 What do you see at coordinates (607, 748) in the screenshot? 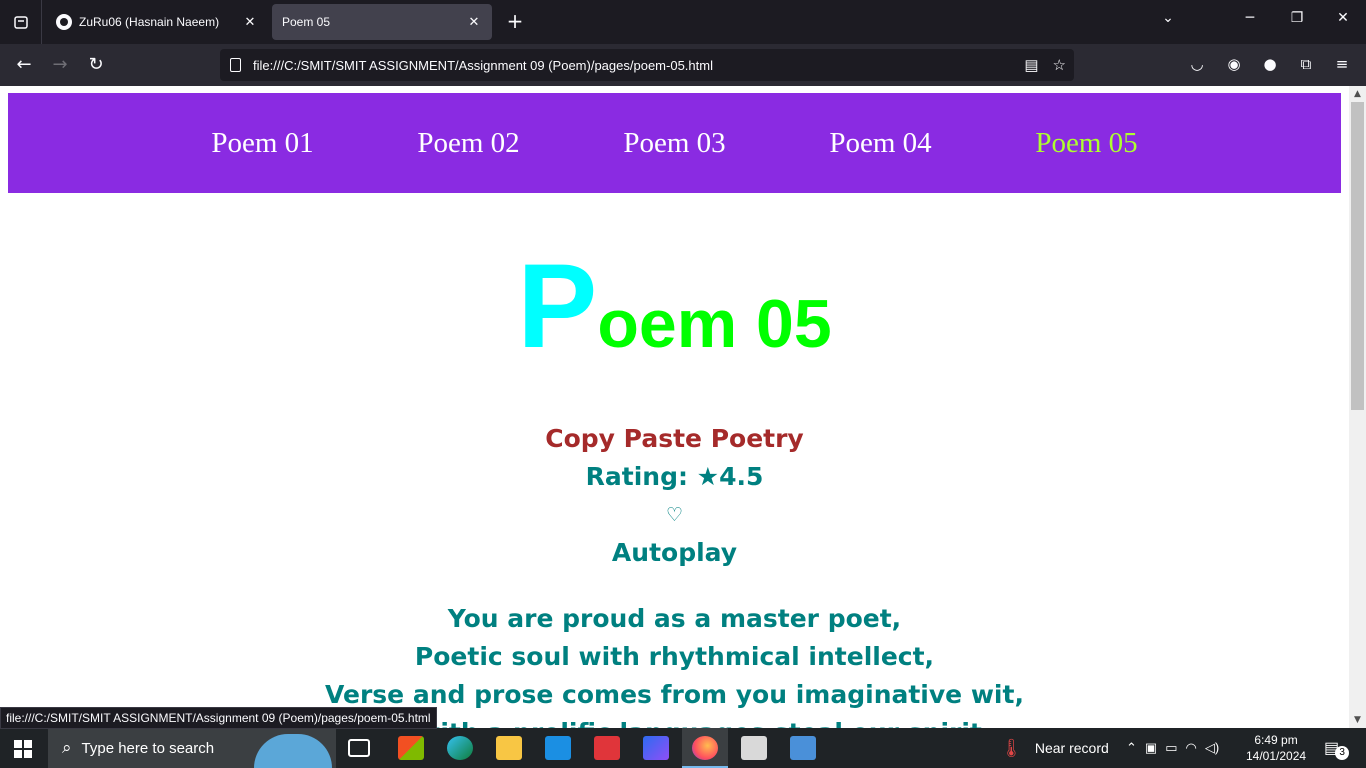
I see `gift-icon` at bounding box center [607, 748].